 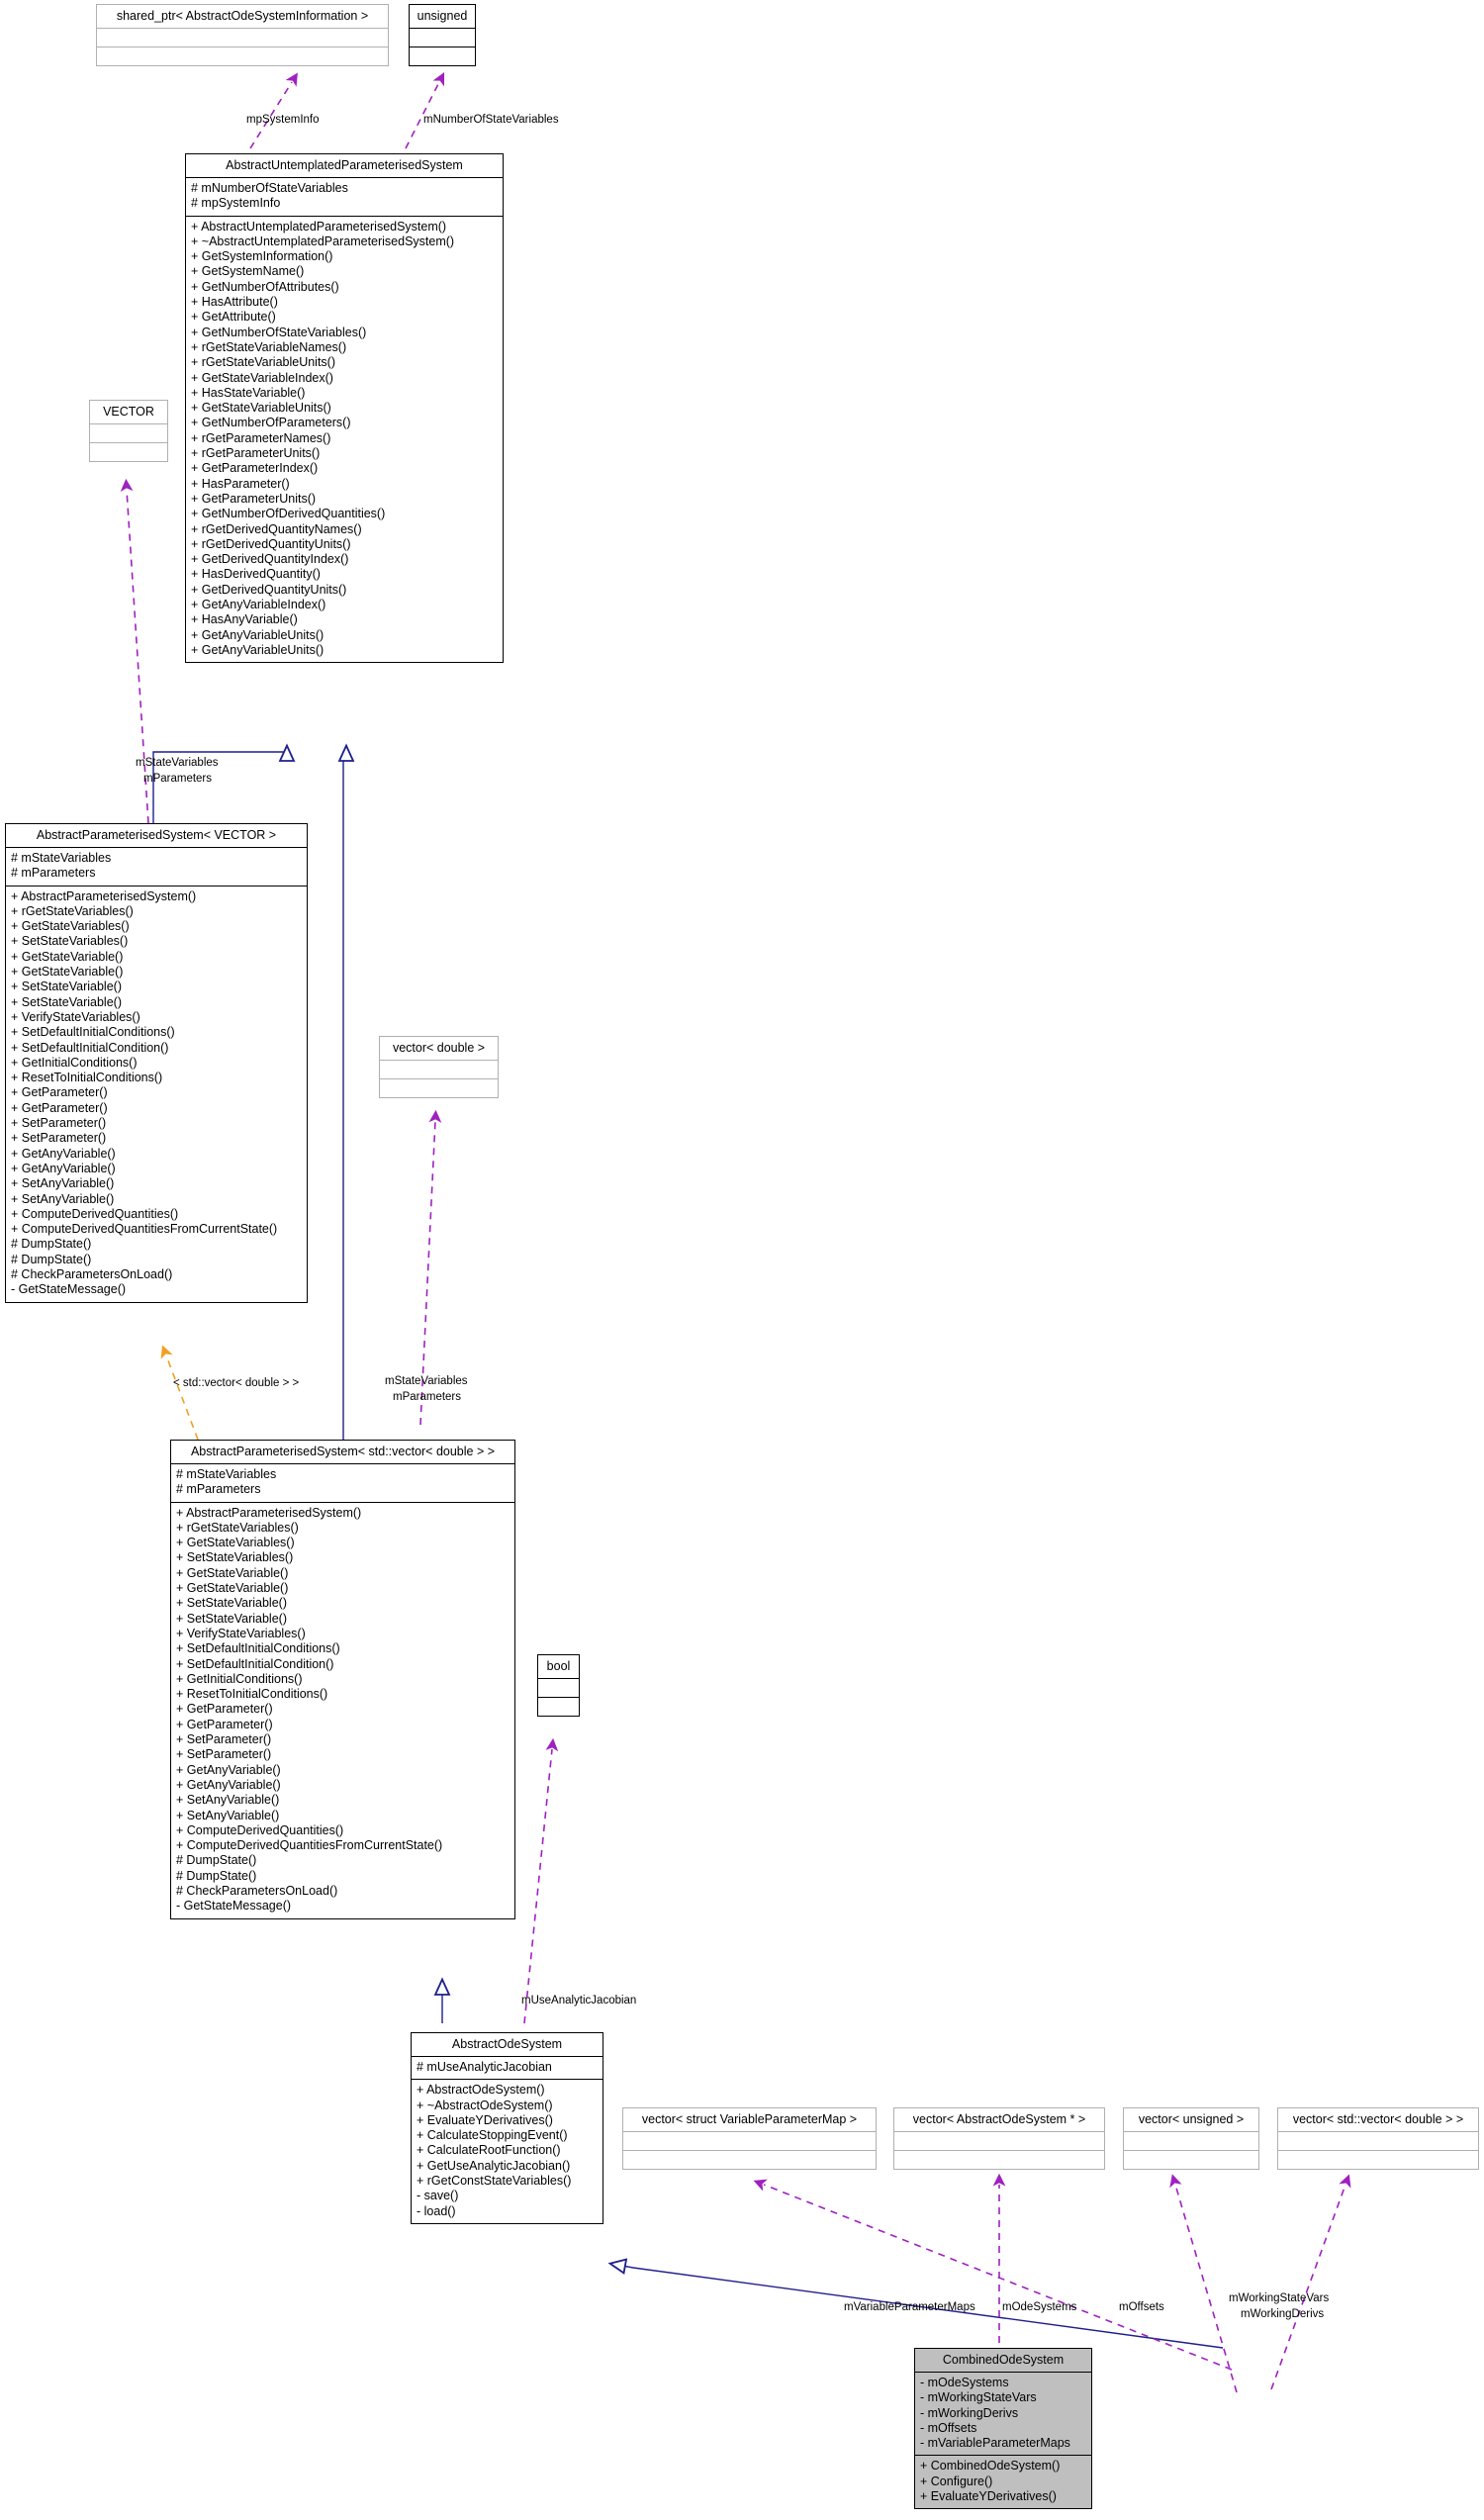 What do you see at coordinates (72, 910) in the screenshot?
I see `method-row: + rGetStateVariables()` at bounding box center [72, 910].